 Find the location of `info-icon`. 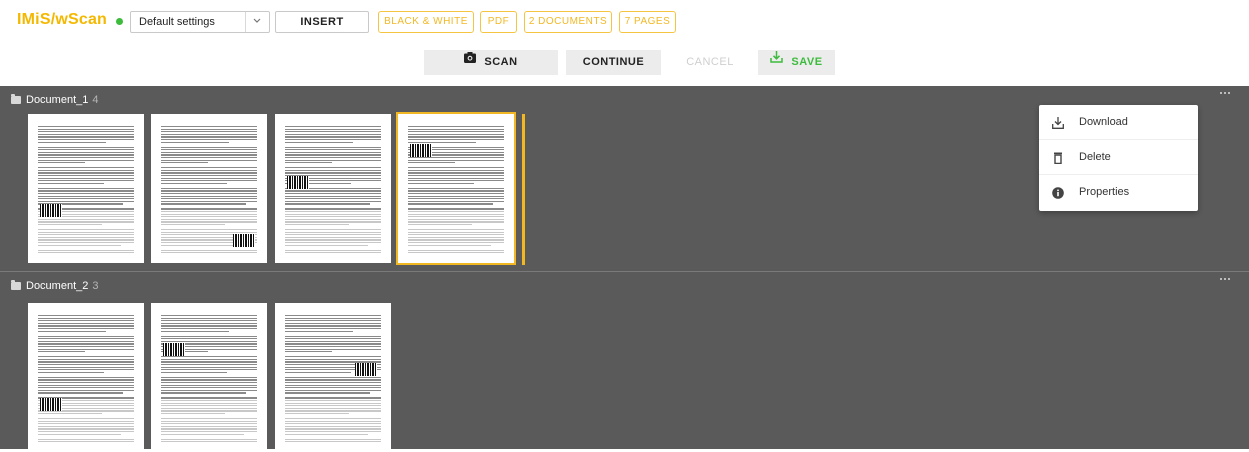

info-icon is located at coordinates (1058, 192).